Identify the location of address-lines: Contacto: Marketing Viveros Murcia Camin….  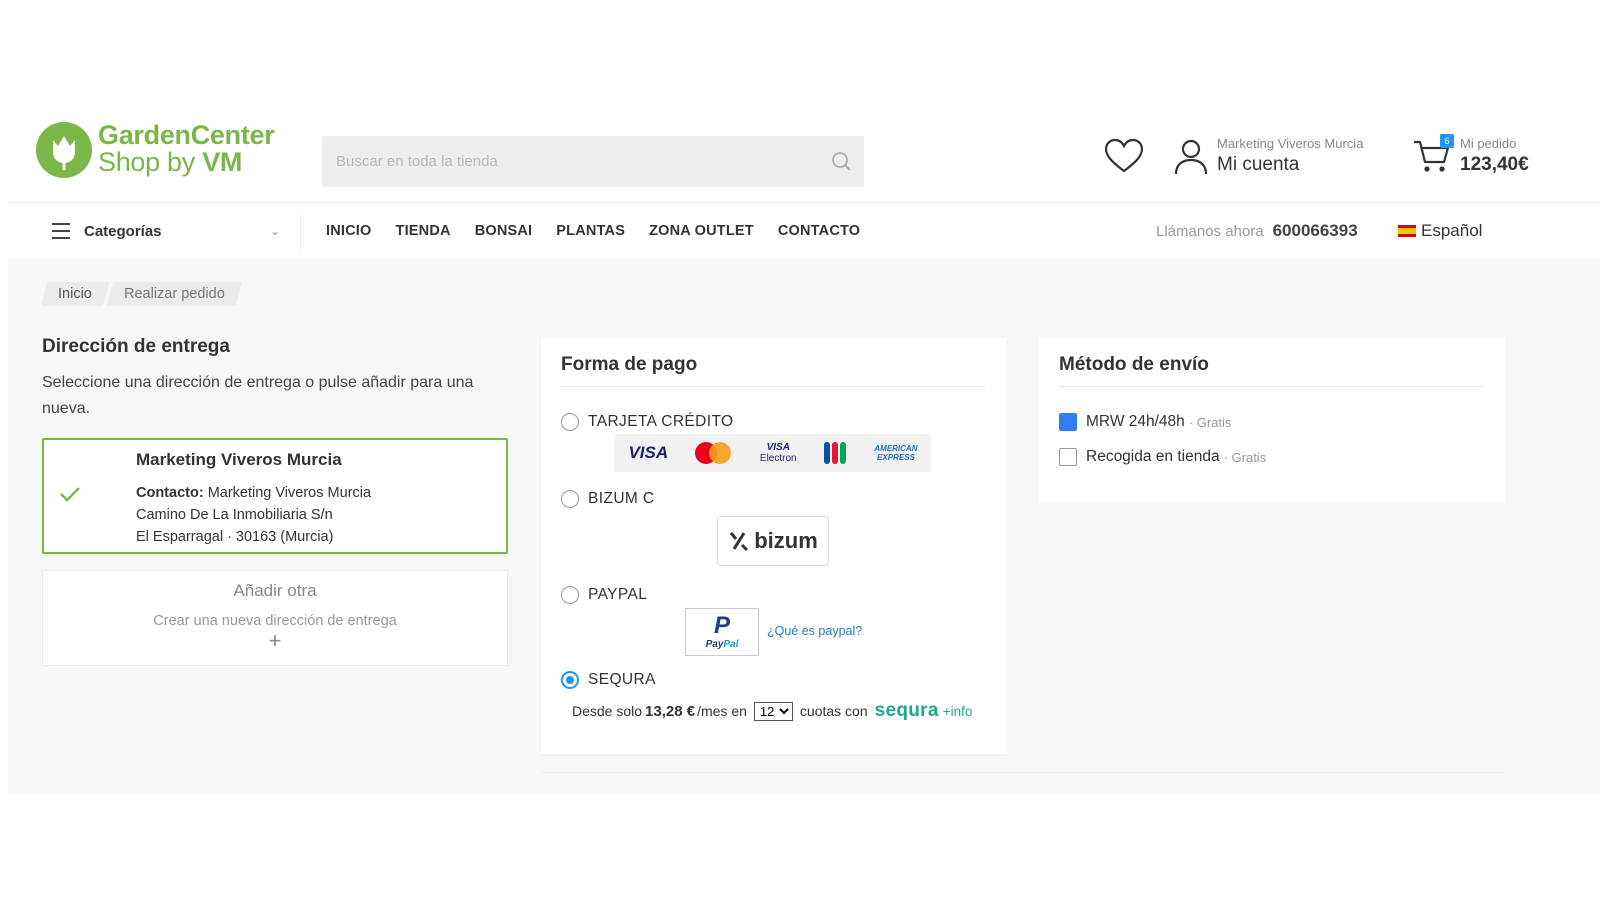
(253, 515).